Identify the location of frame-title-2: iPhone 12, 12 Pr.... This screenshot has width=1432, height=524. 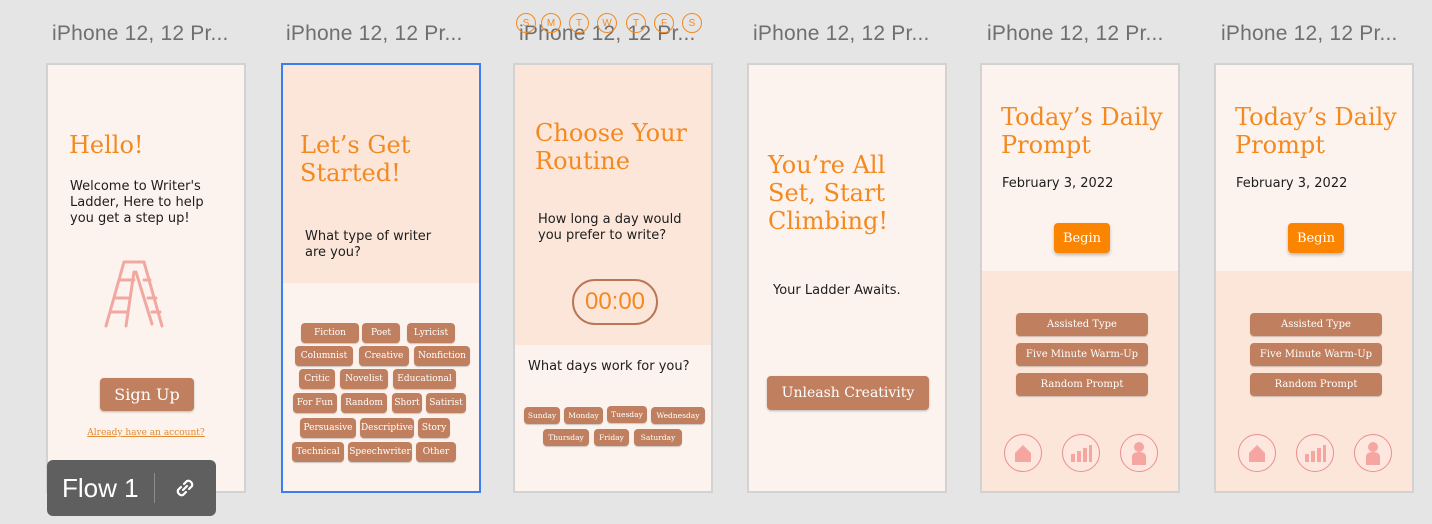
(374, 34).